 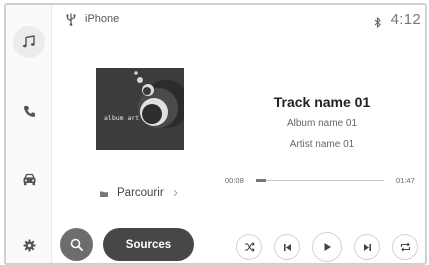 What do you see at coordinates (234, 180) in the screenshot?
I see `elapsed-time: 00:08` at bounding box center [234, 180].